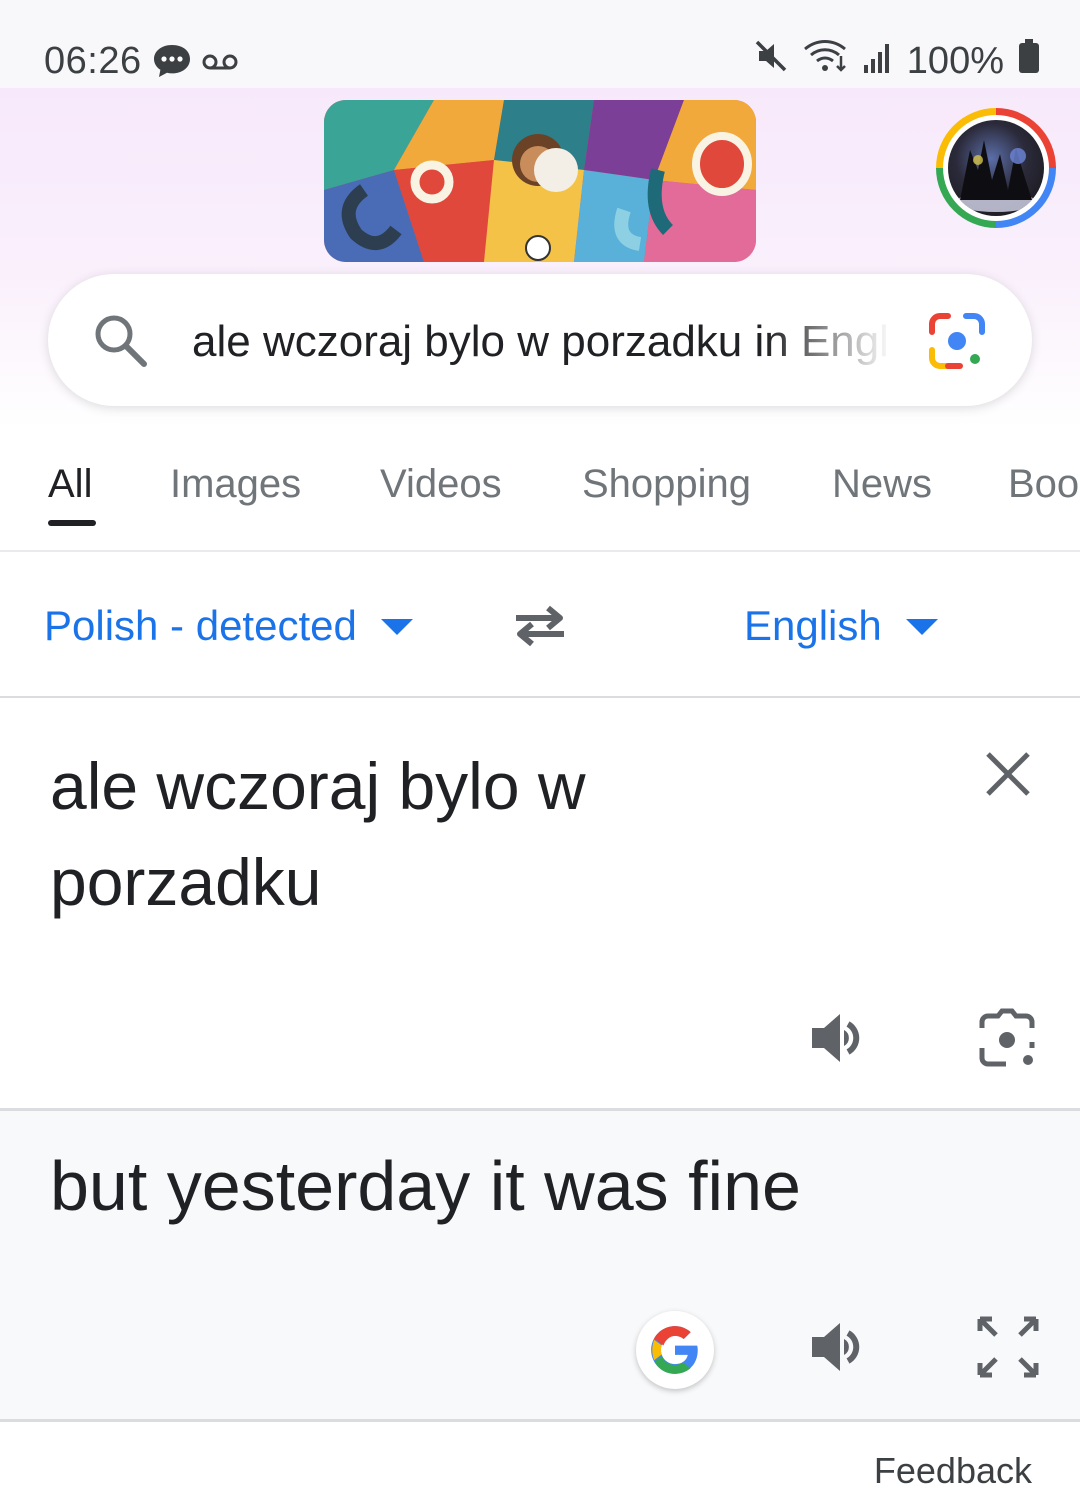  I want to click on battery-icon, so click(1029, 61).